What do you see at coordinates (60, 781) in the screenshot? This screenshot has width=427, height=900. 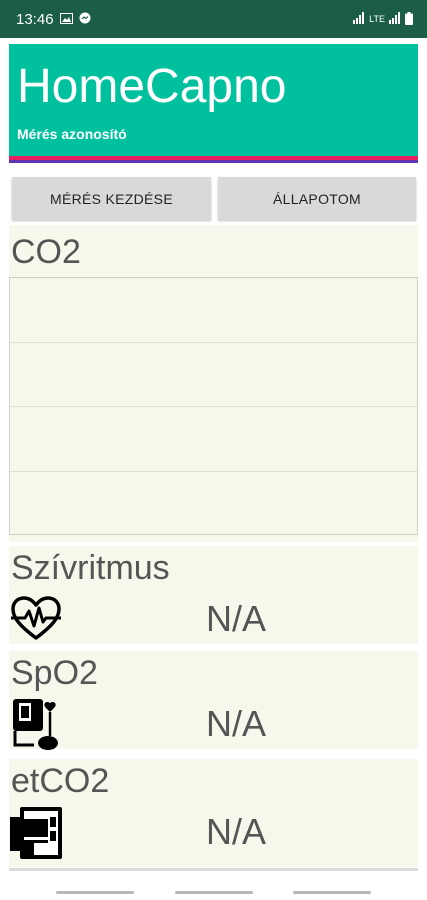 I see `etco2-label: etCO2` at bounding box center [60, 781].